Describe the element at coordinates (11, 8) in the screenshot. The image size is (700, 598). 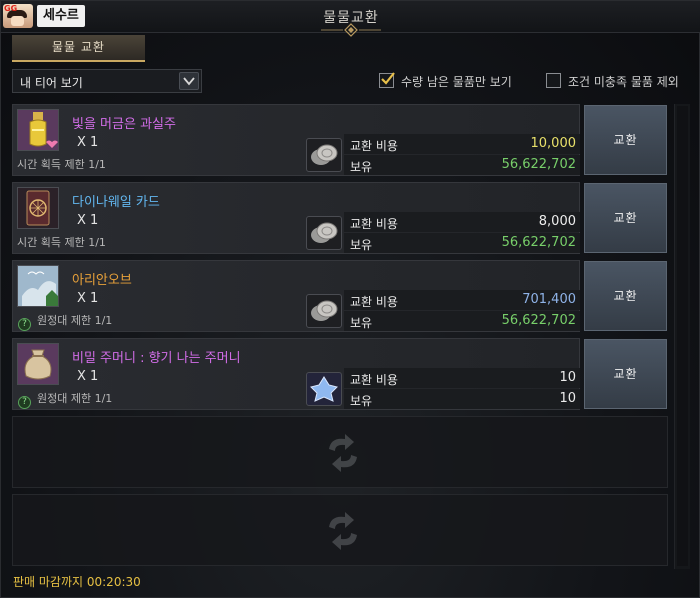
I see `avatar-badge: GG` at that location.